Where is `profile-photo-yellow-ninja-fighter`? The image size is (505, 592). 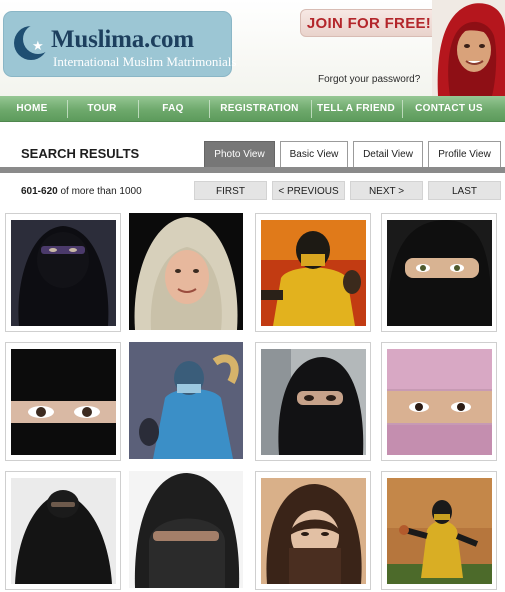
profile-photo-yellow-ninja-fighter is located at coordinates (313, 272).